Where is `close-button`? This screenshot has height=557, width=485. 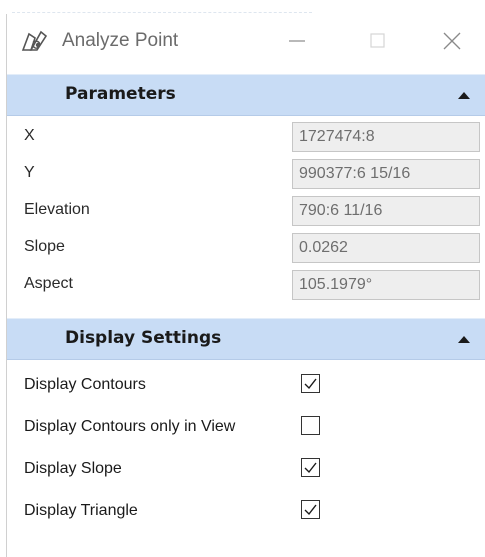 close-button is located at coordinates (452, 41).